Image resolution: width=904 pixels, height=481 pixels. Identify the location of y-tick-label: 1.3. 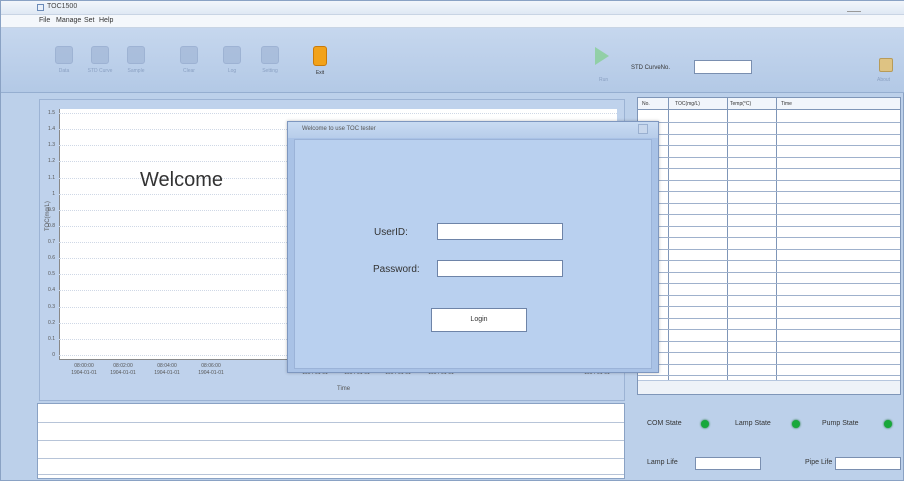
(51, 145).